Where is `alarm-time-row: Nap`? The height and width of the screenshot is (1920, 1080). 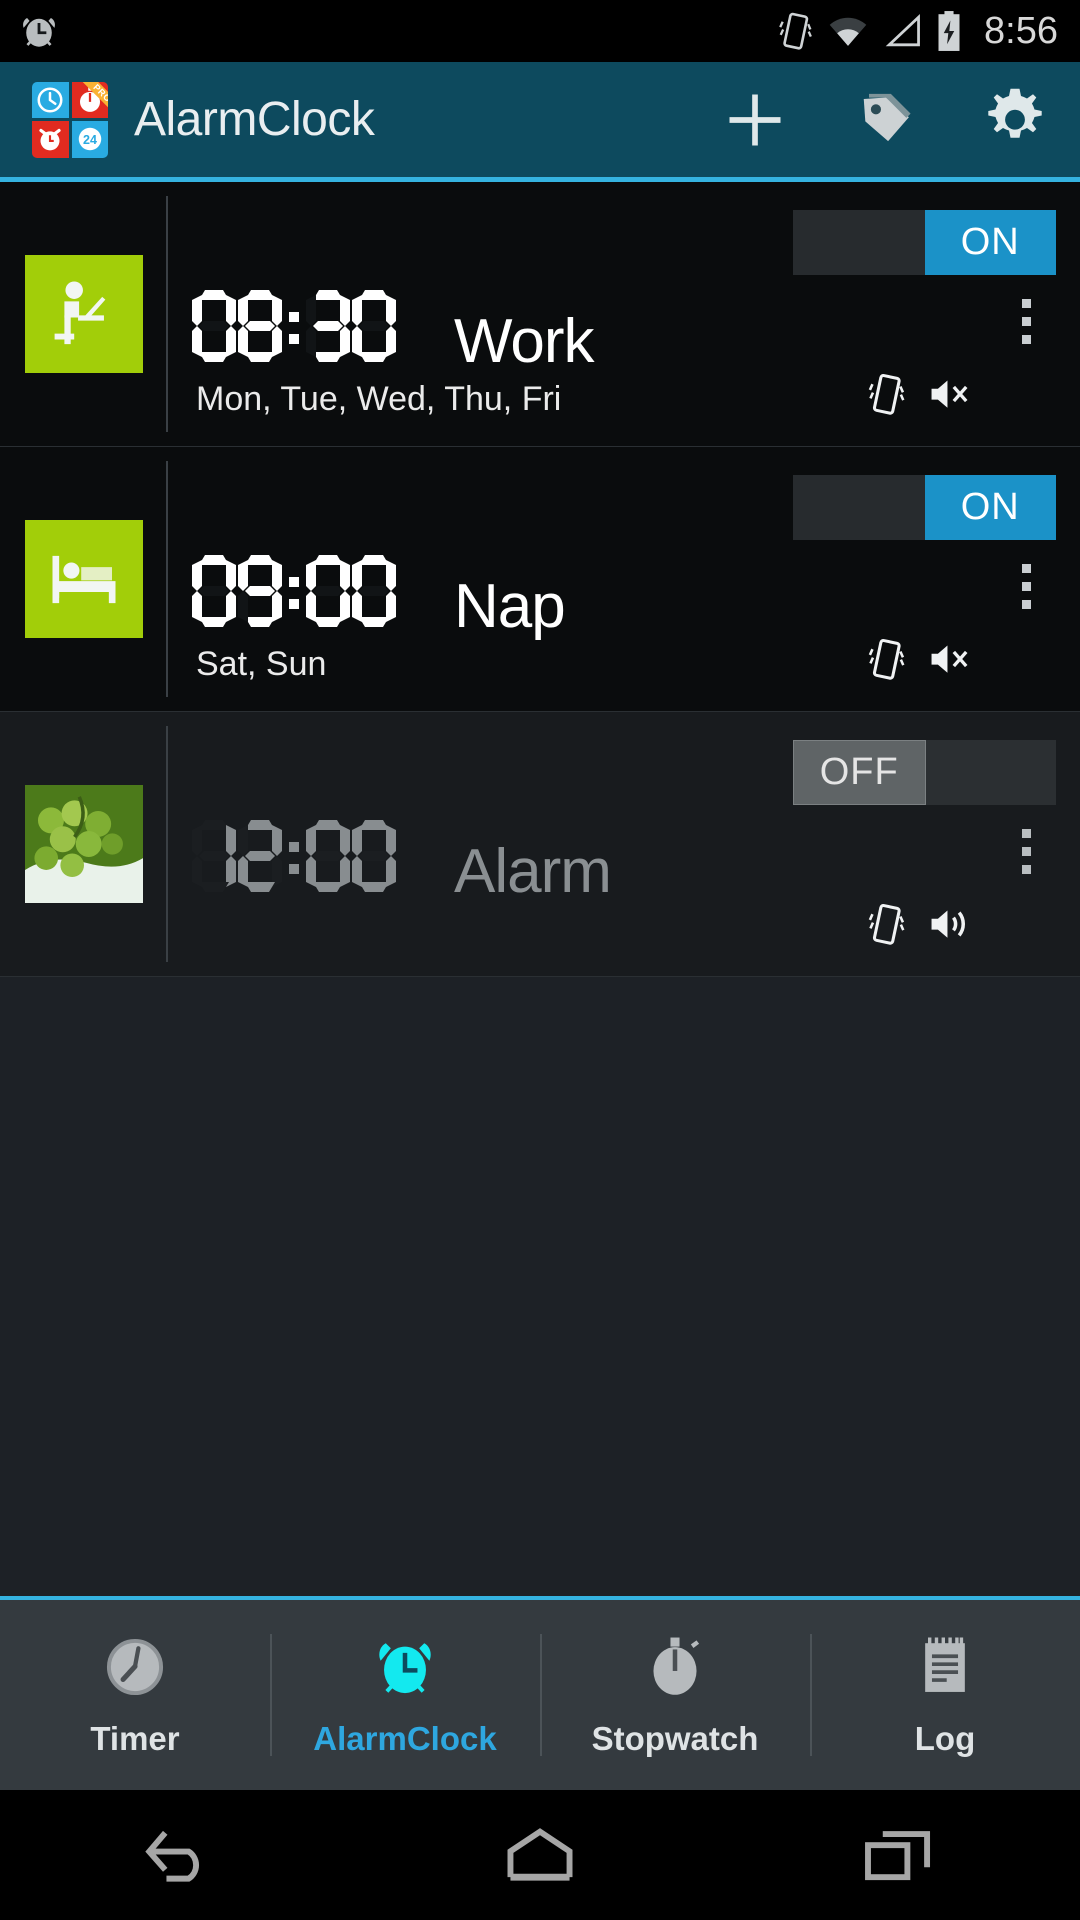 alarm-time-row: Nap is located at coordinates (624, 596).